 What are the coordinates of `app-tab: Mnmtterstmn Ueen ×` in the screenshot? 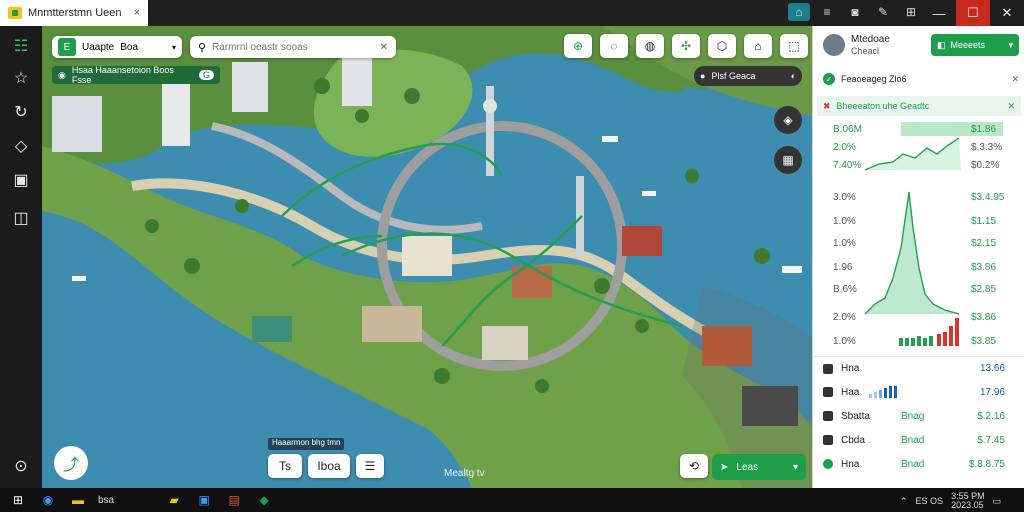 It's located at (74, 13).